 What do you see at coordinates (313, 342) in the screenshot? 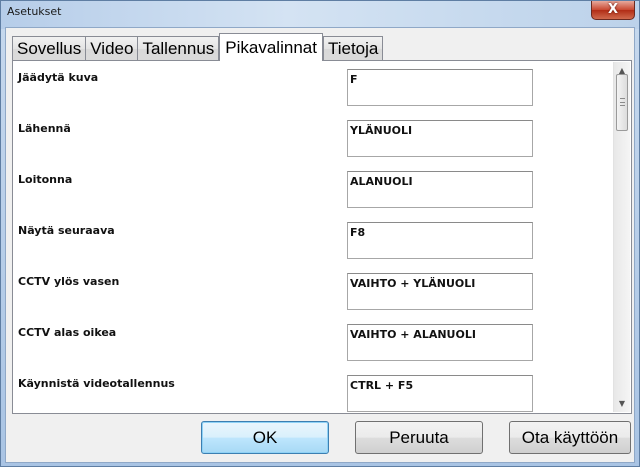
I see `shortcut-row-cctv-down-right: CCTV alas oikea VAIHTO + ALANUOLI` at bounding box center [313, 342].